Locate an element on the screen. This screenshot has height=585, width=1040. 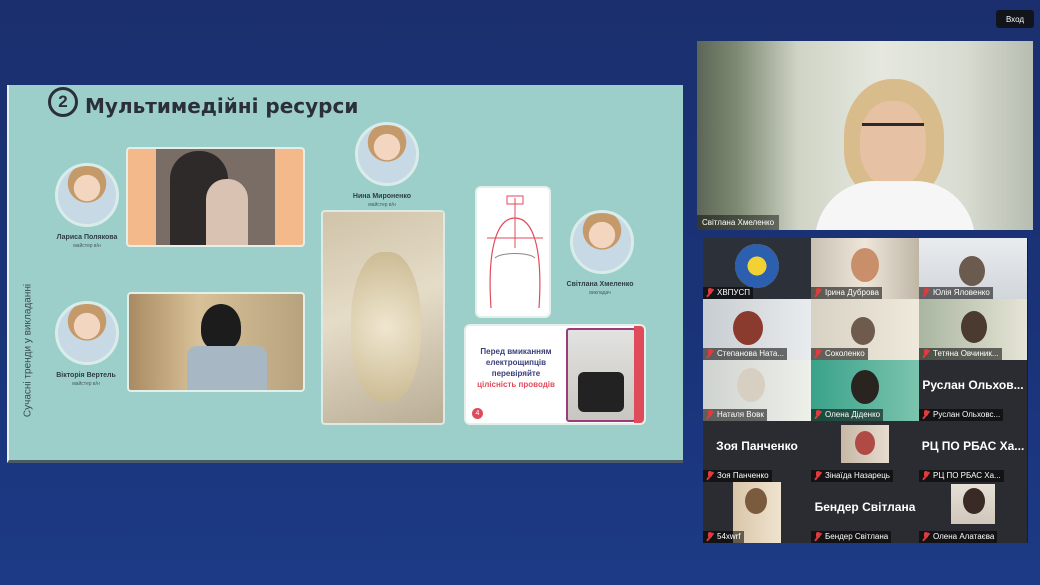
head-diagram is located at coordinates (513, 252).